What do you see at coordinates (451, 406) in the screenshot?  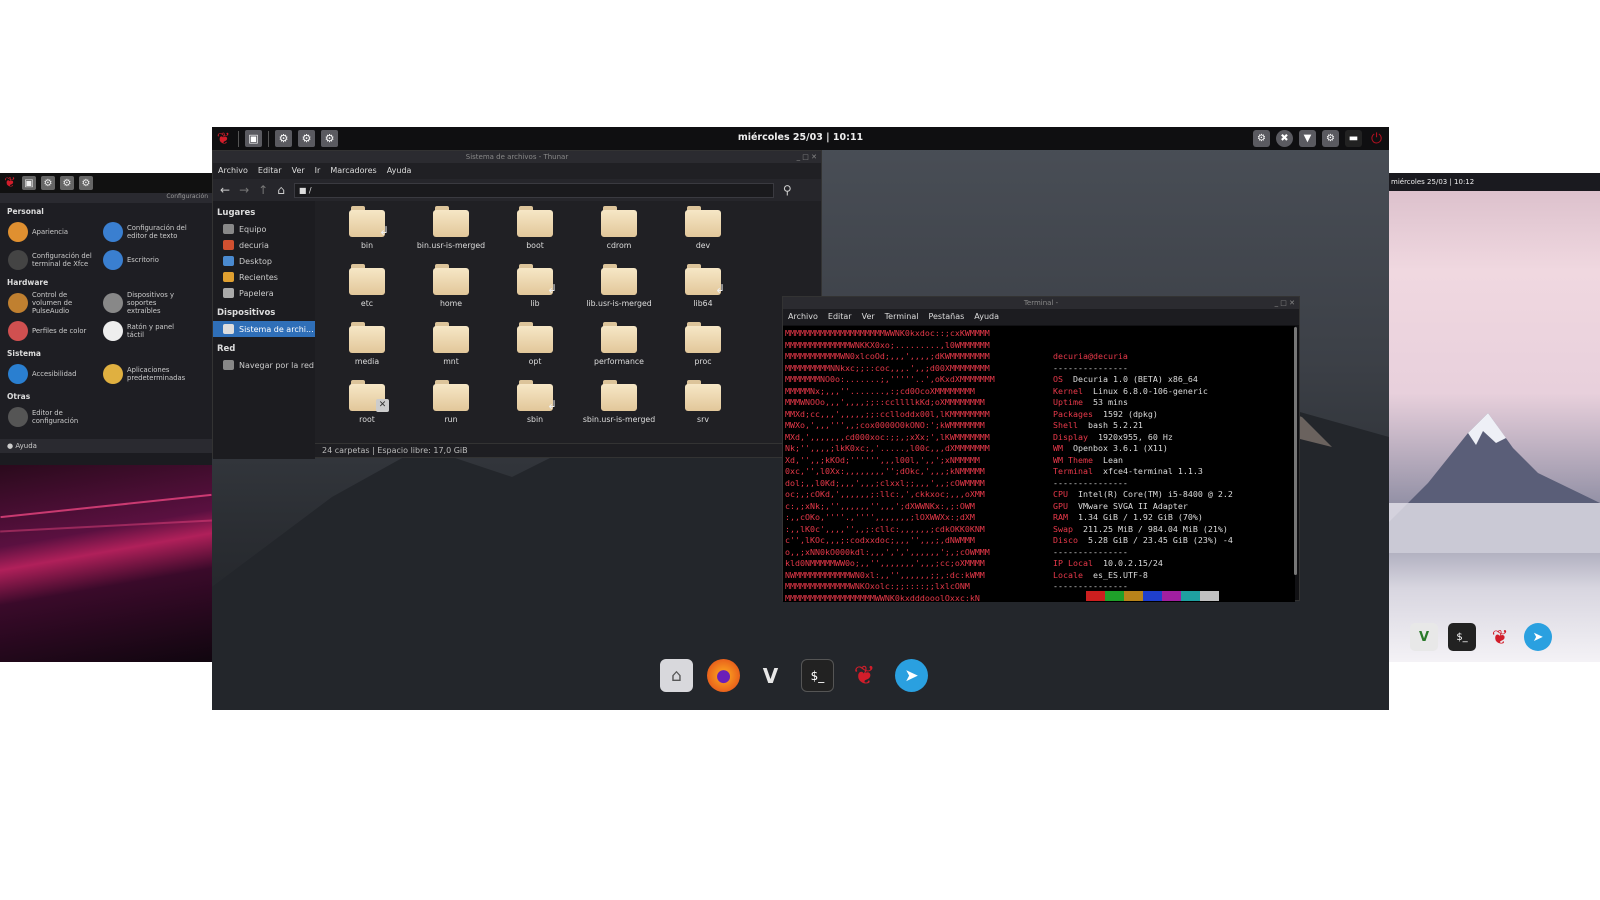 I see `folder-item: run` at bounding box center [451, 406].